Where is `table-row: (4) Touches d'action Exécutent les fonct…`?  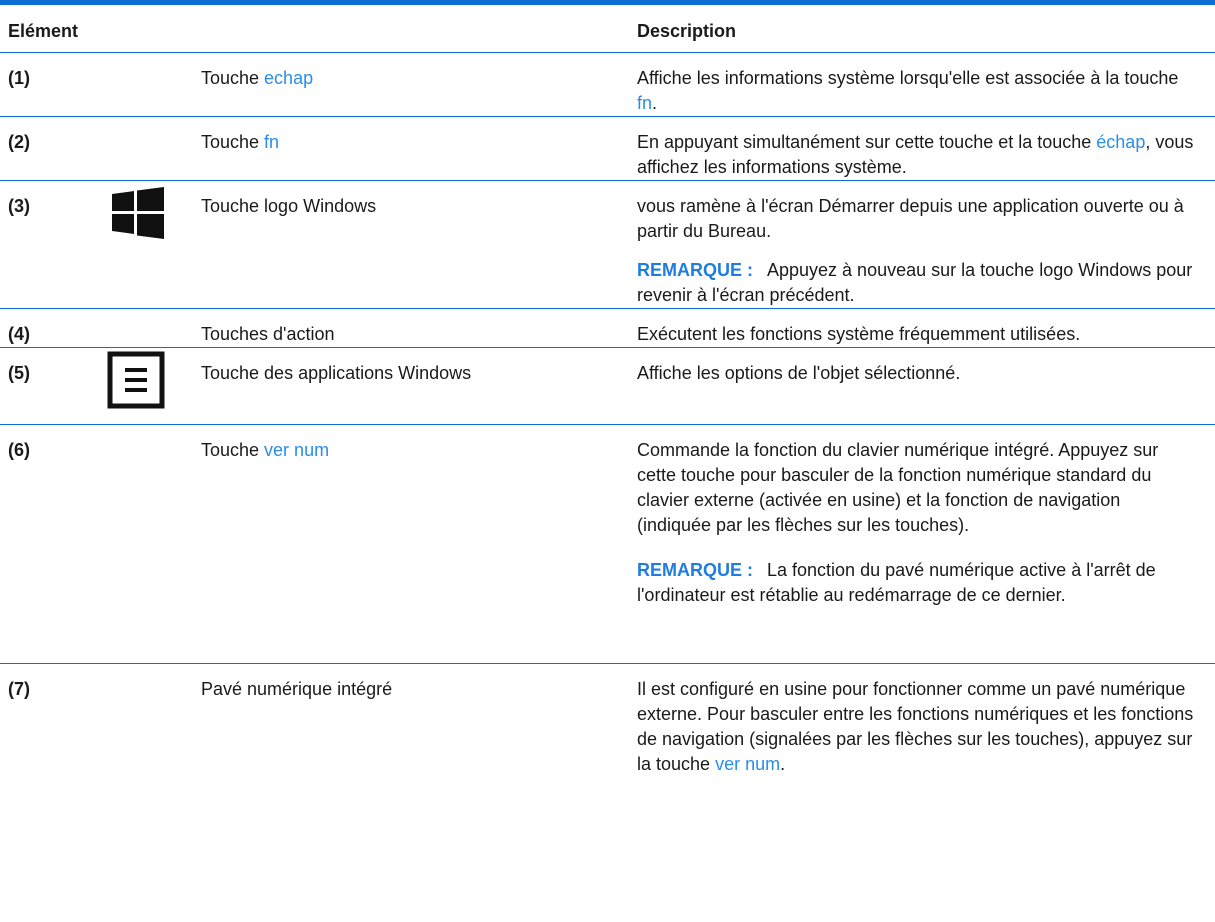
table-row: (4) Touches d'action Exécutent les fonct… is located at coordinates (607, 327).